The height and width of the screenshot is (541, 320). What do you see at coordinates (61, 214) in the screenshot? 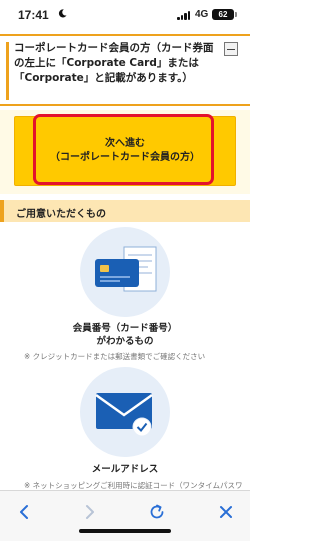
I see `section-title: ご用意いただくもの` at bounding box center [61, 214].